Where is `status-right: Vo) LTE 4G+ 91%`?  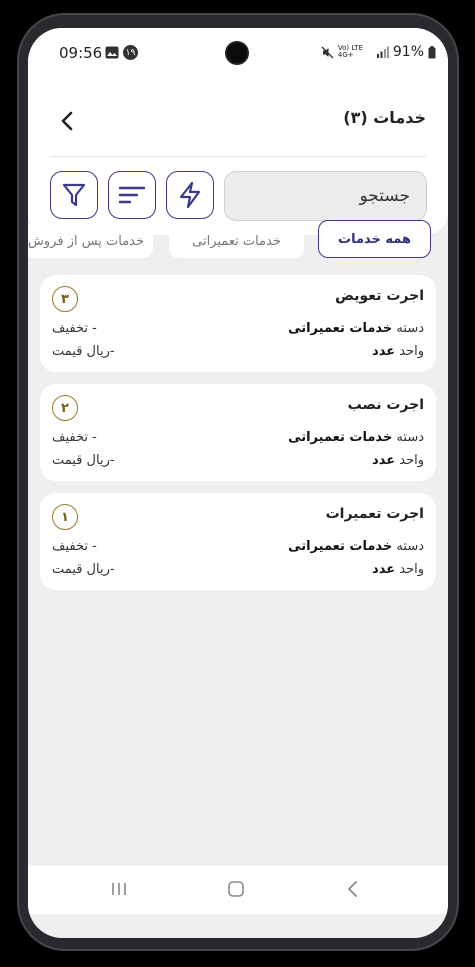
status-right: Vo) LTE 4G+ 91% is located at coordinates (378, 52).